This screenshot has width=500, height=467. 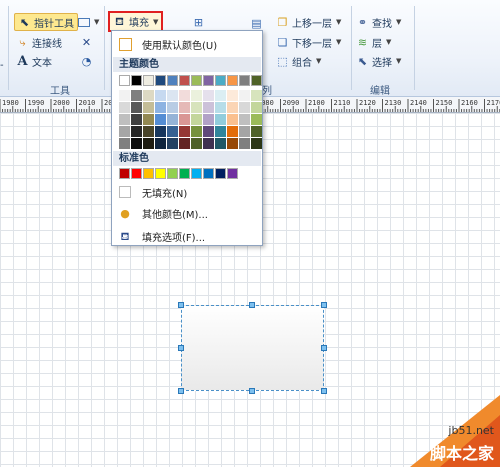 I want to click on pointer-tool-button: ⬉ 指针工具, so click(x=46, y=22).